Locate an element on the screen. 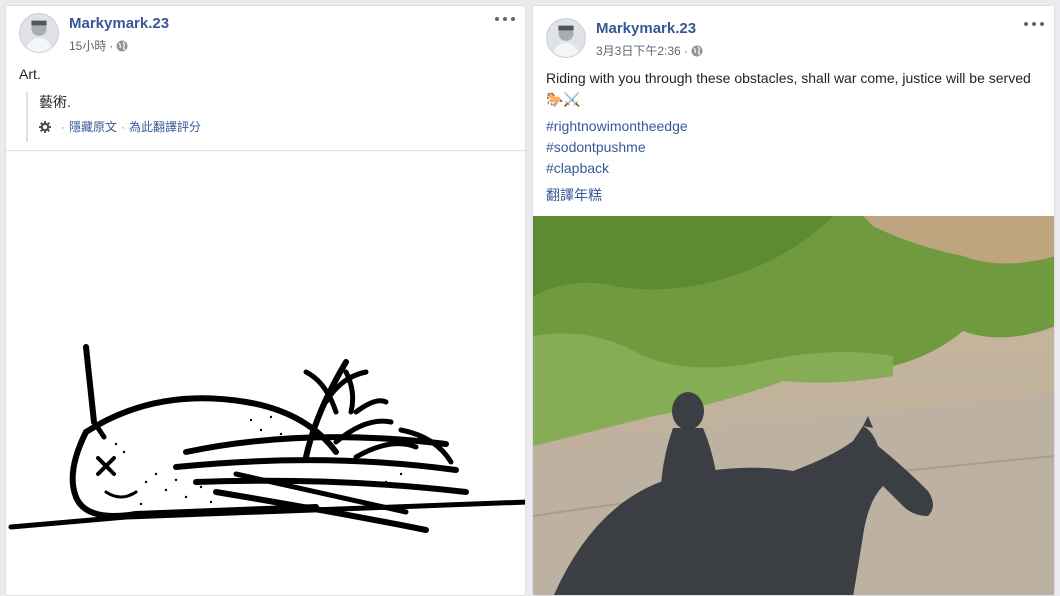  post-meta: 15小時 · is located at coordinates (98, 45).